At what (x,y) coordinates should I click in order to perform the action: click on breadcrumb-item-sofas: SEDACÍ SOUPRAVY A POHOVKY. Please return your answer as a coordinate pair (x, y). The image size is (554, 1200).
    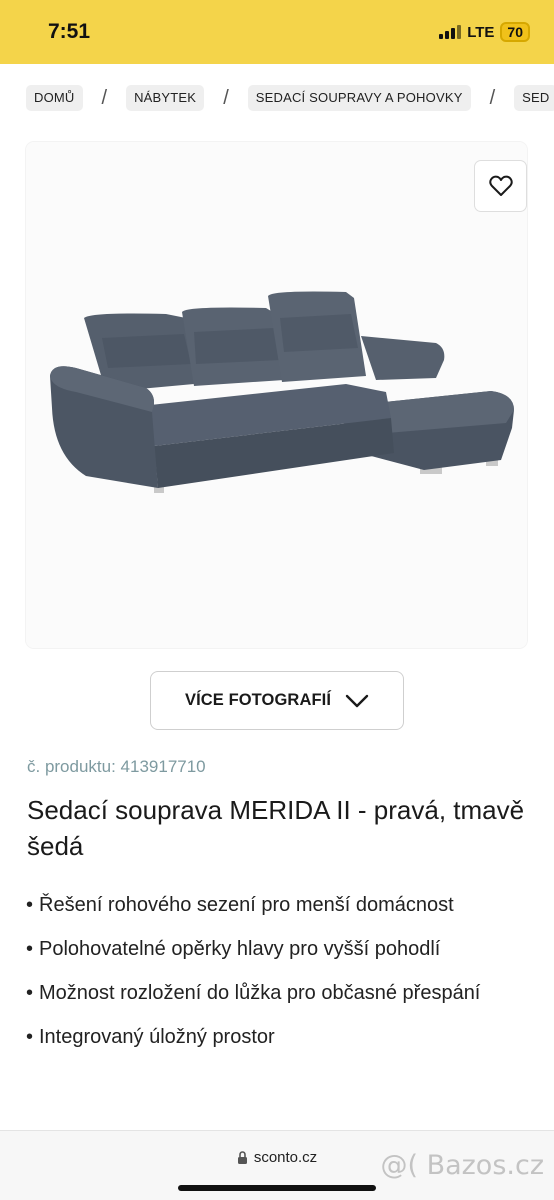
    Looking at the image, I should click on (359, 98).